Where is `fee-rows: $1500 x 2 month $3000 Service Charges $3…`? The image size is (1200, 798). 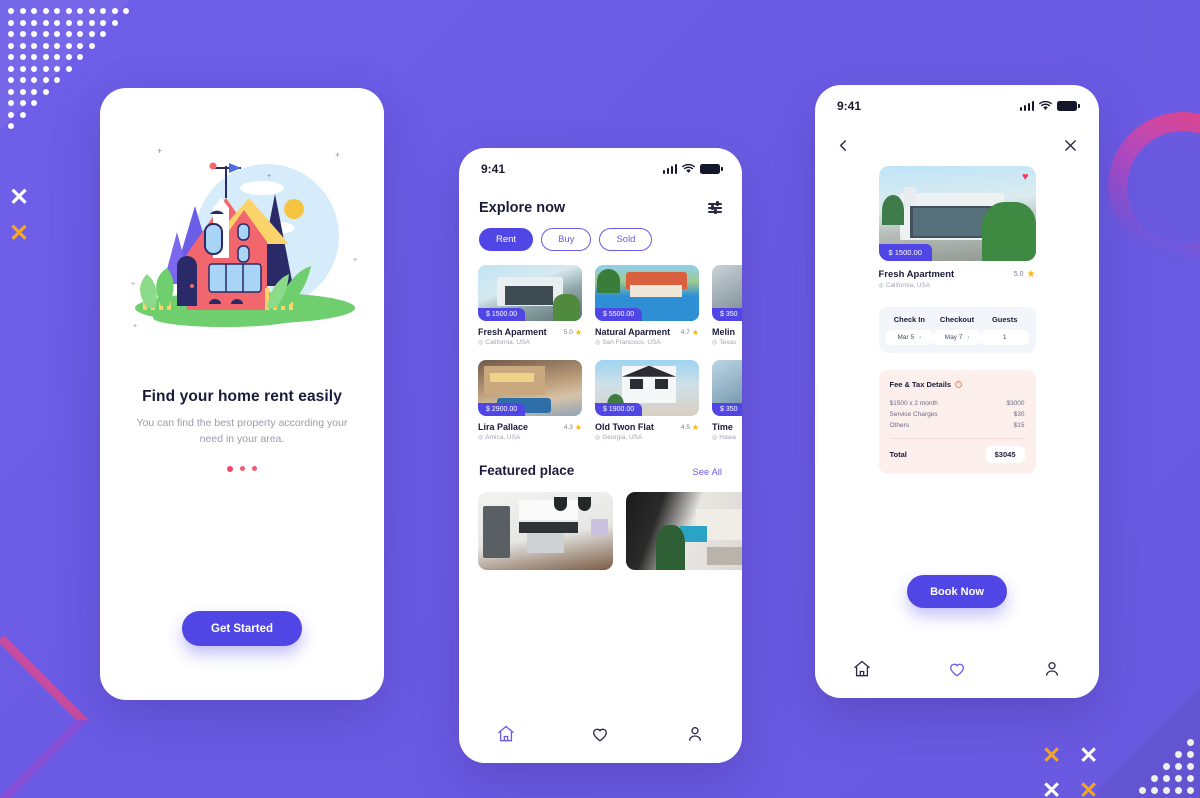
fee-rows: $1500 x 2 month $3000 Service Charges $3… is located at coordinates (957, 414).